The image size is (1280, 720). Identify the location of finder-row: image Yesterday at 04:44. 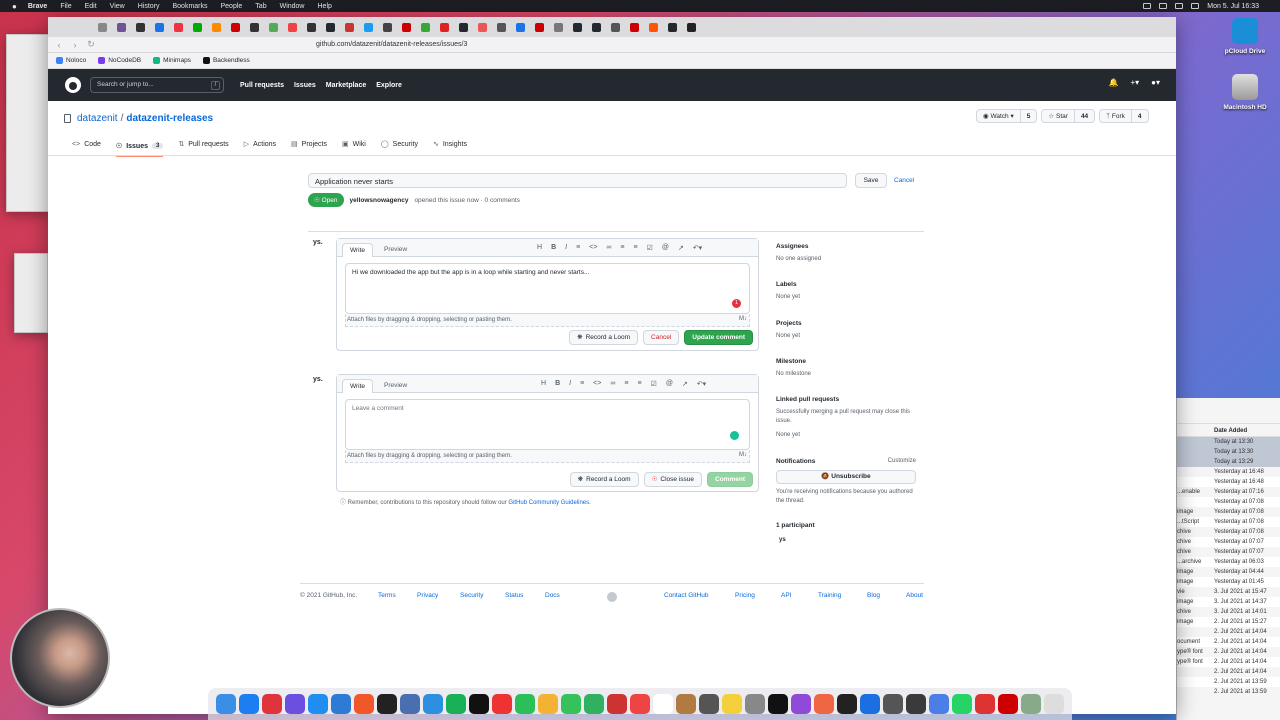
(1228, 572).